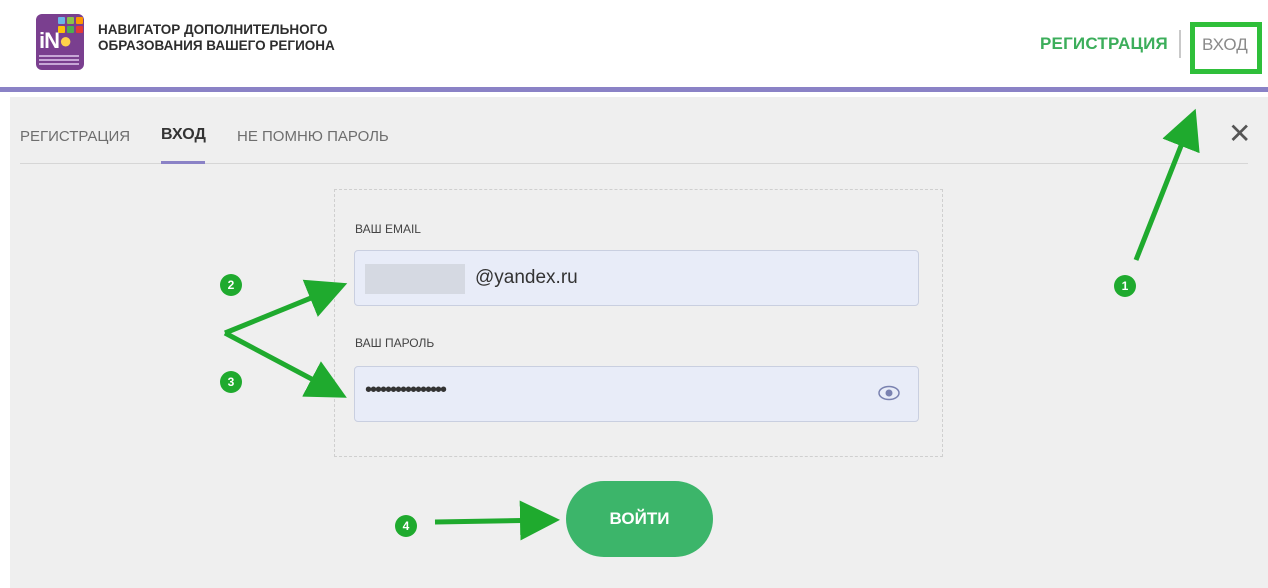  I want to click on annotation-badge-2: 2, so click(231, 285).